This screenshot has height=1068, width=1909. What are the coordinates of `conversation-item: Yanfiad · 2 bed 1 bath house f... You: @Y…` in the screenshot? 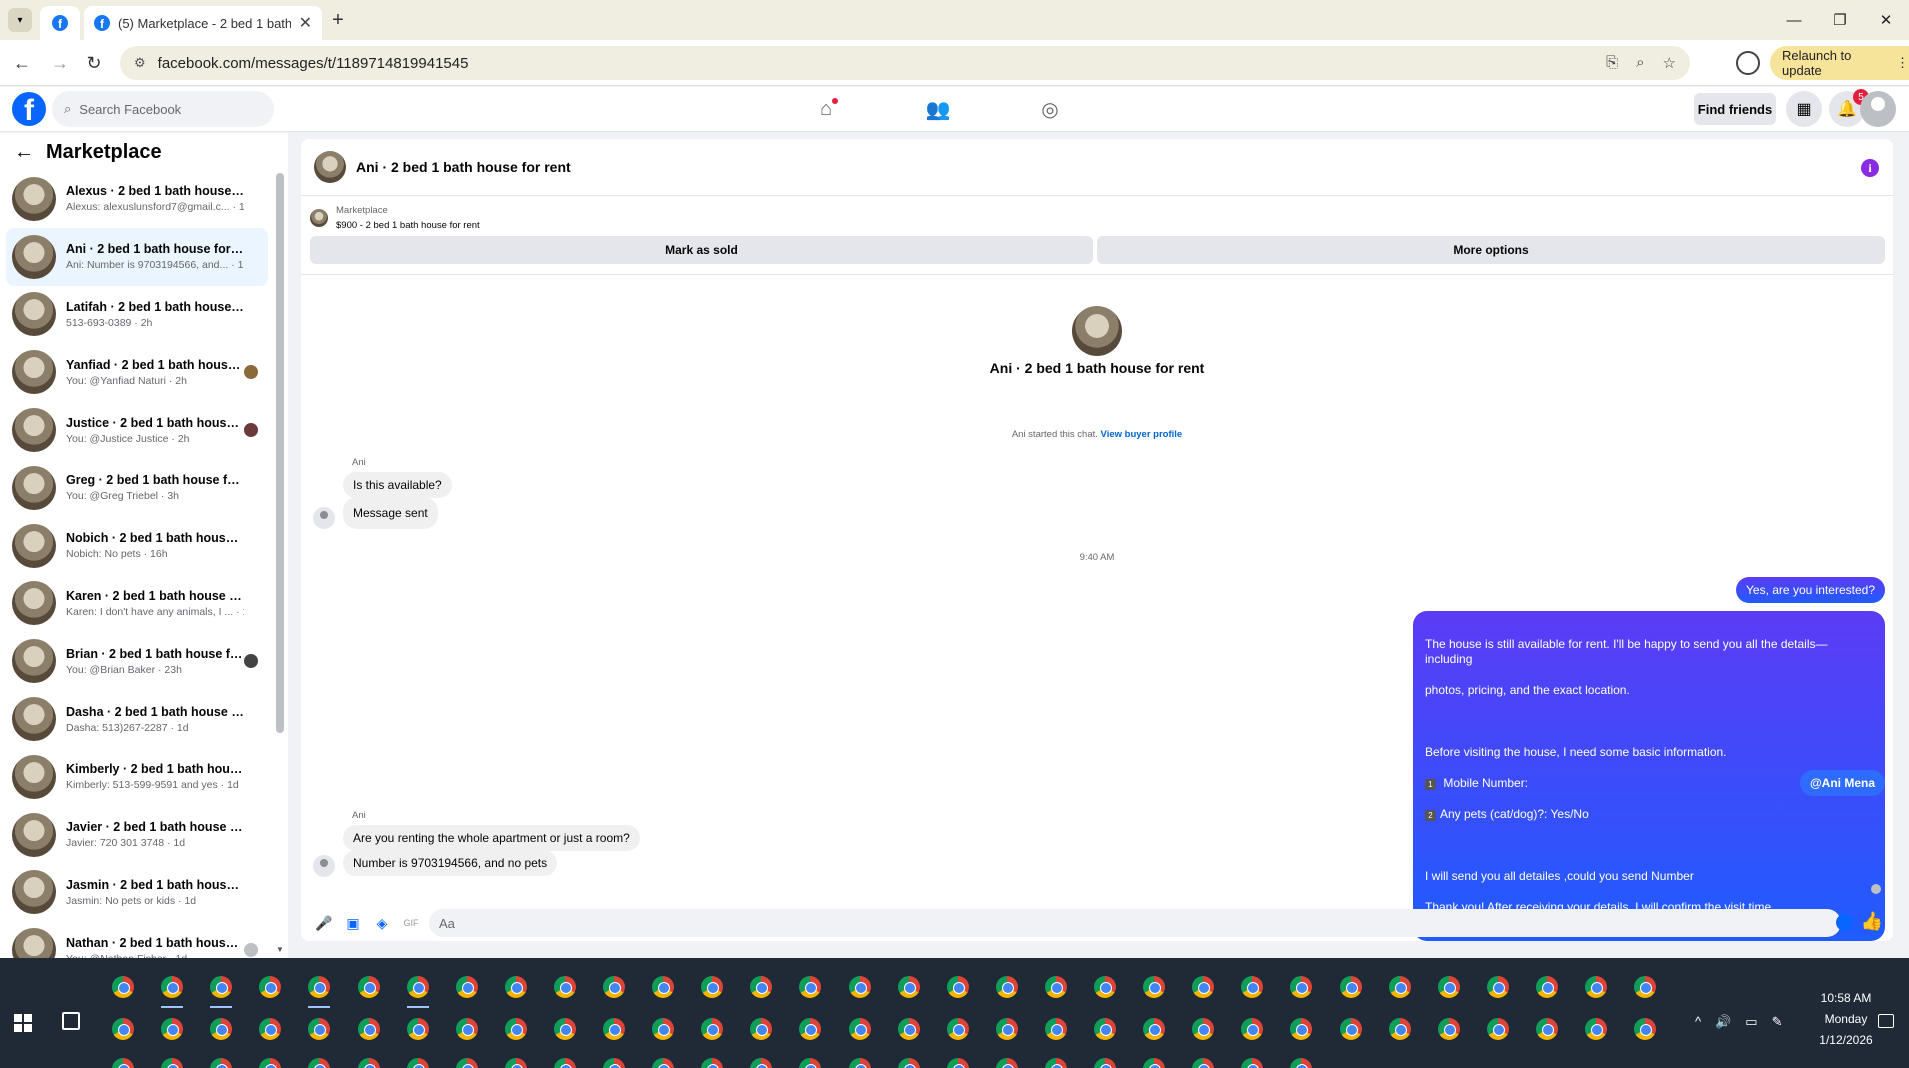 It's located at (137, 372).